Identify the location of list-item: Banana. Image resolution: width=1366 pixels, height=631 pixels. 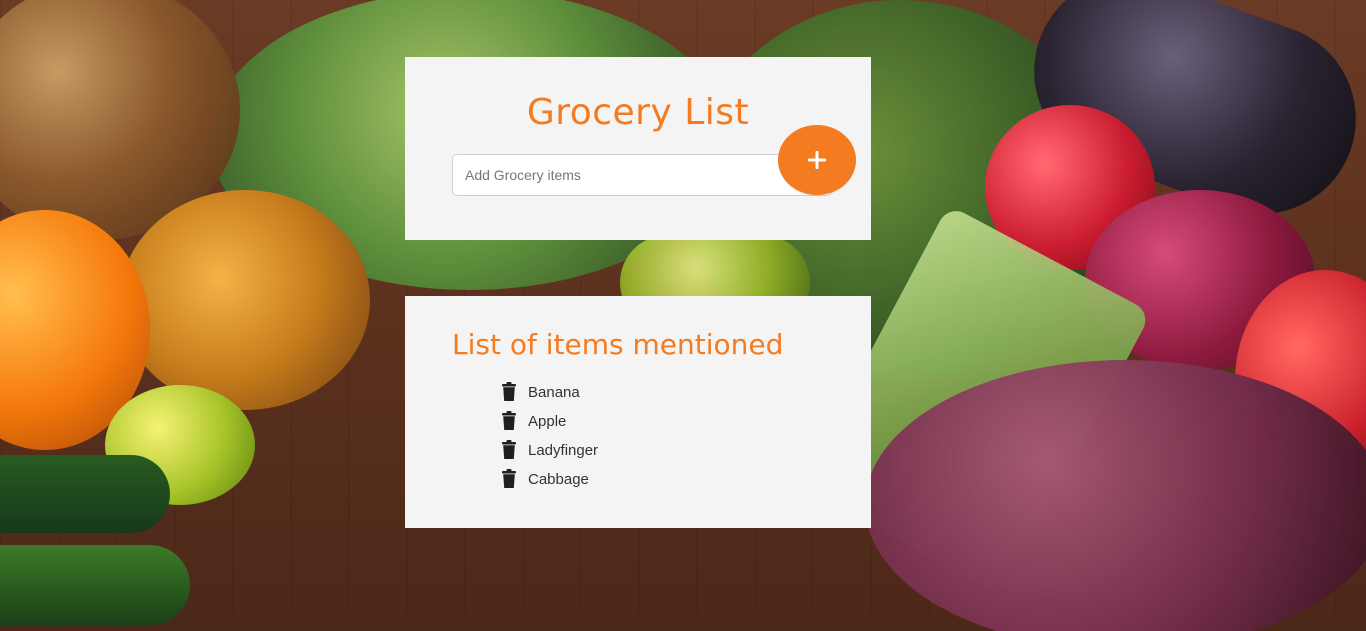
(549, 390).